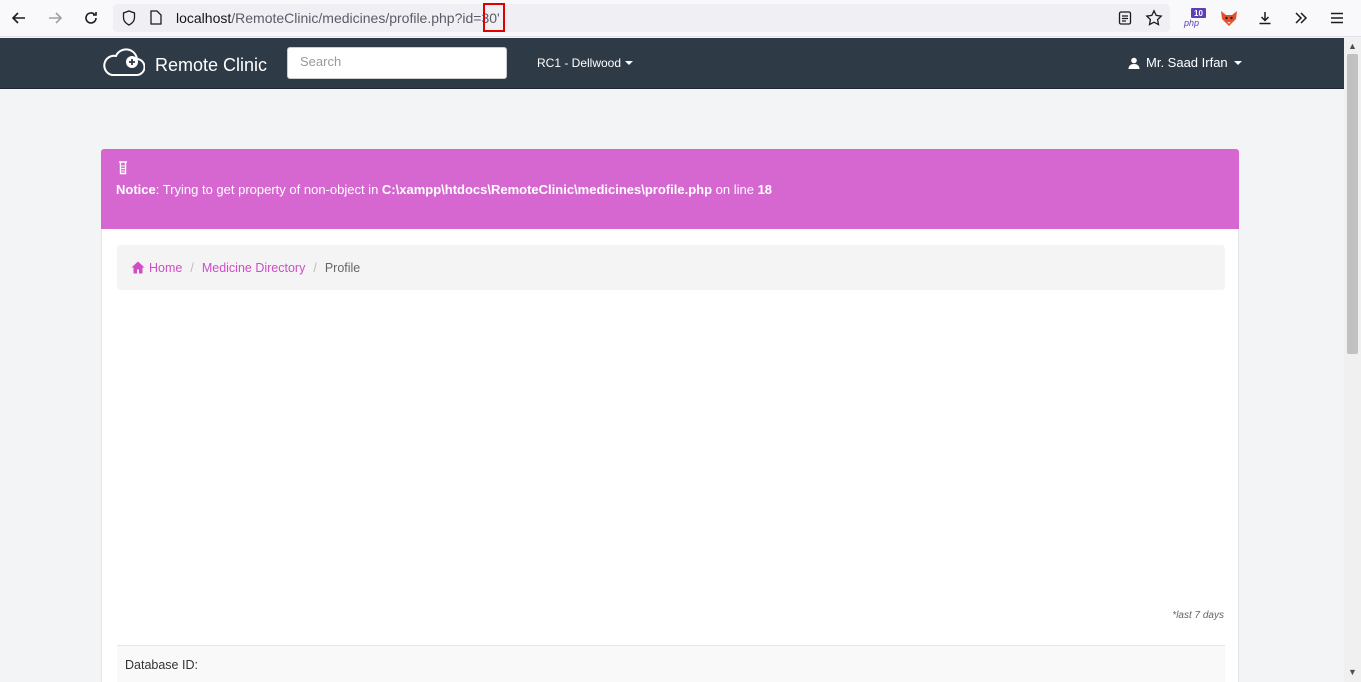 The height and width of the screenshot is (682, 1361). I want to click on brand-link: Remote Clinic, so click(184, 65).